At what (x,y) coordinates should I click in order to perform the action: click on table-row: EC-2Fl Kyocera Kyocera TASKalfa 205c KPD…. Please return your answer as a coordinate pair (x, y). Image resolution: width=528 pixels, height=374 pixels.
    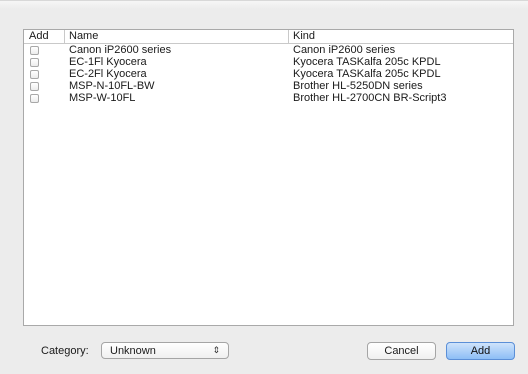
    Looking at the image, I should click on (268, 74).